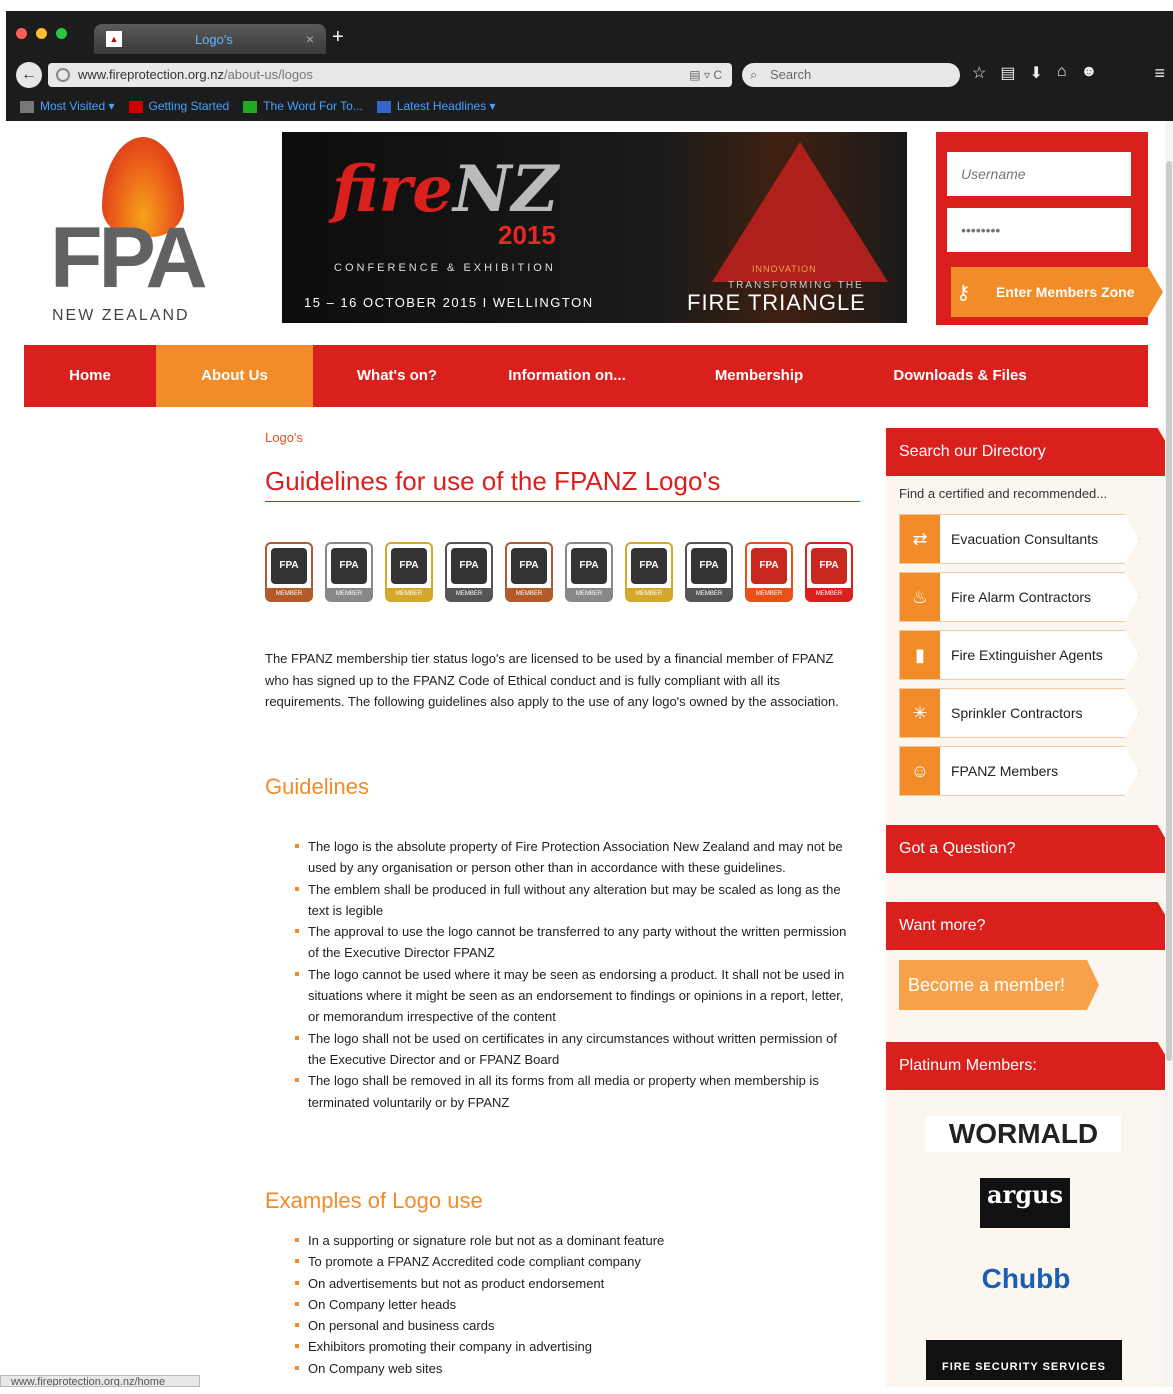 Image resolution: width=1173 pixels, height=1394 pixels. I want to click on banner-fire-text: fireNZ, so click(445, 189).